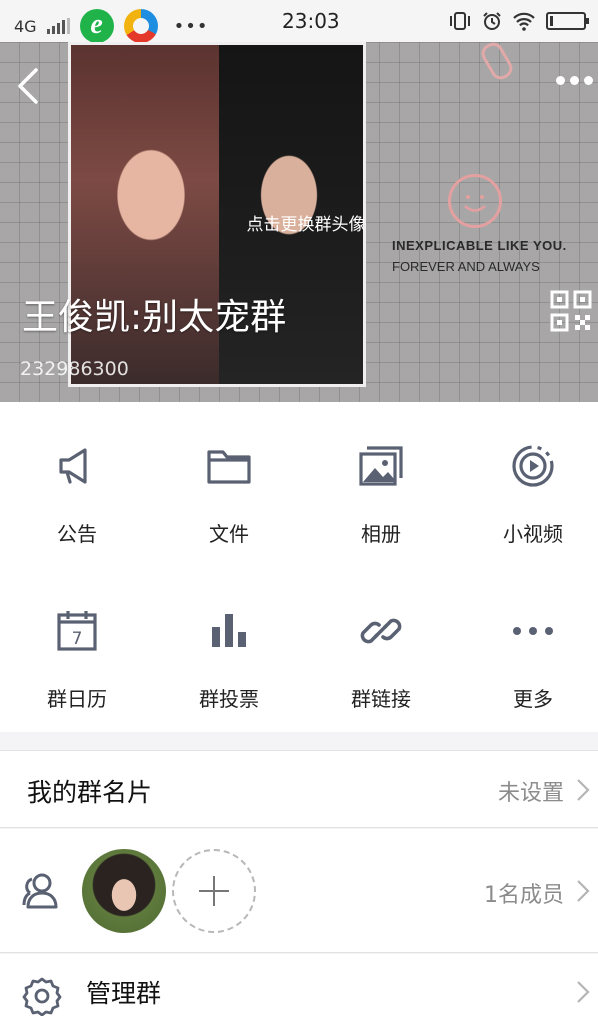 This screenshot has width=598, height=1024. I want to click on feature-link: 群链接, so click(381, 649).